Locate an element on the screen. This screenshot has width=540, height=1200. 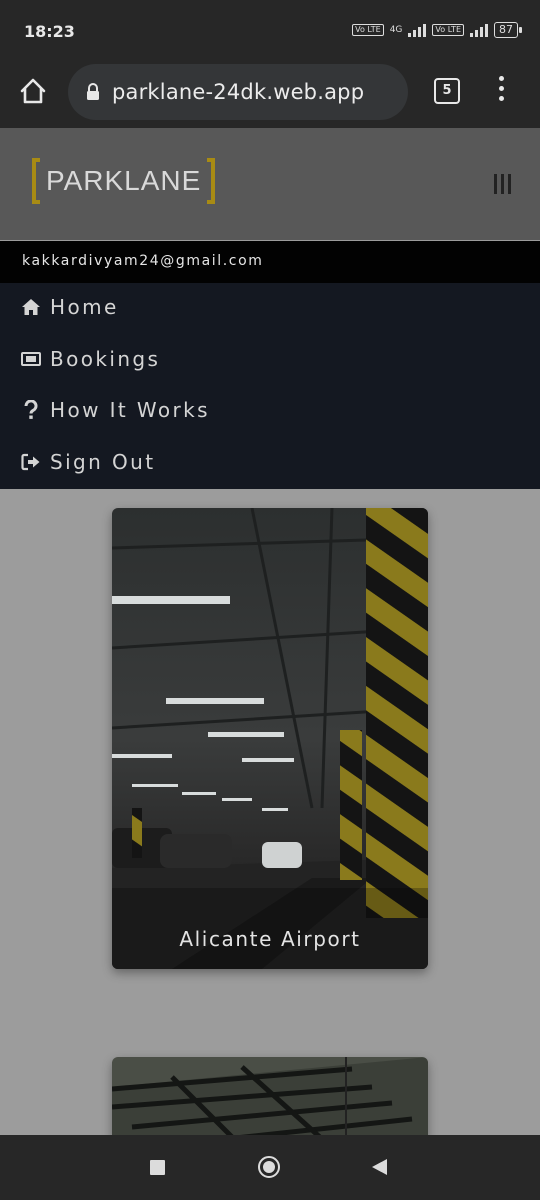
user-email-strip: kakkardivyam24@gmail.com is located at coordinates (270, 262).